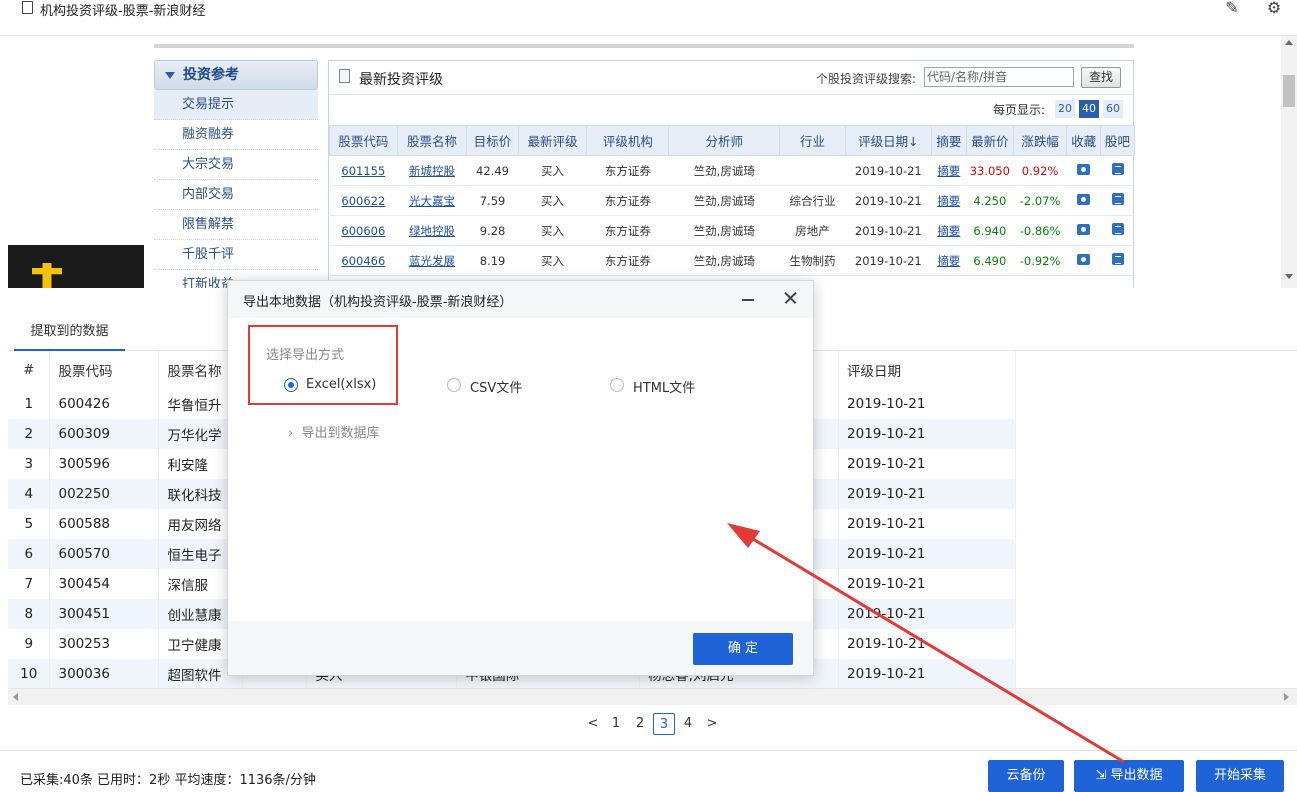 The image size is (1297, 792). Describe the element at coordinates (236, 255) in the screenshot. I see `sidebar-item-stock-review: 千股千评` at that location.